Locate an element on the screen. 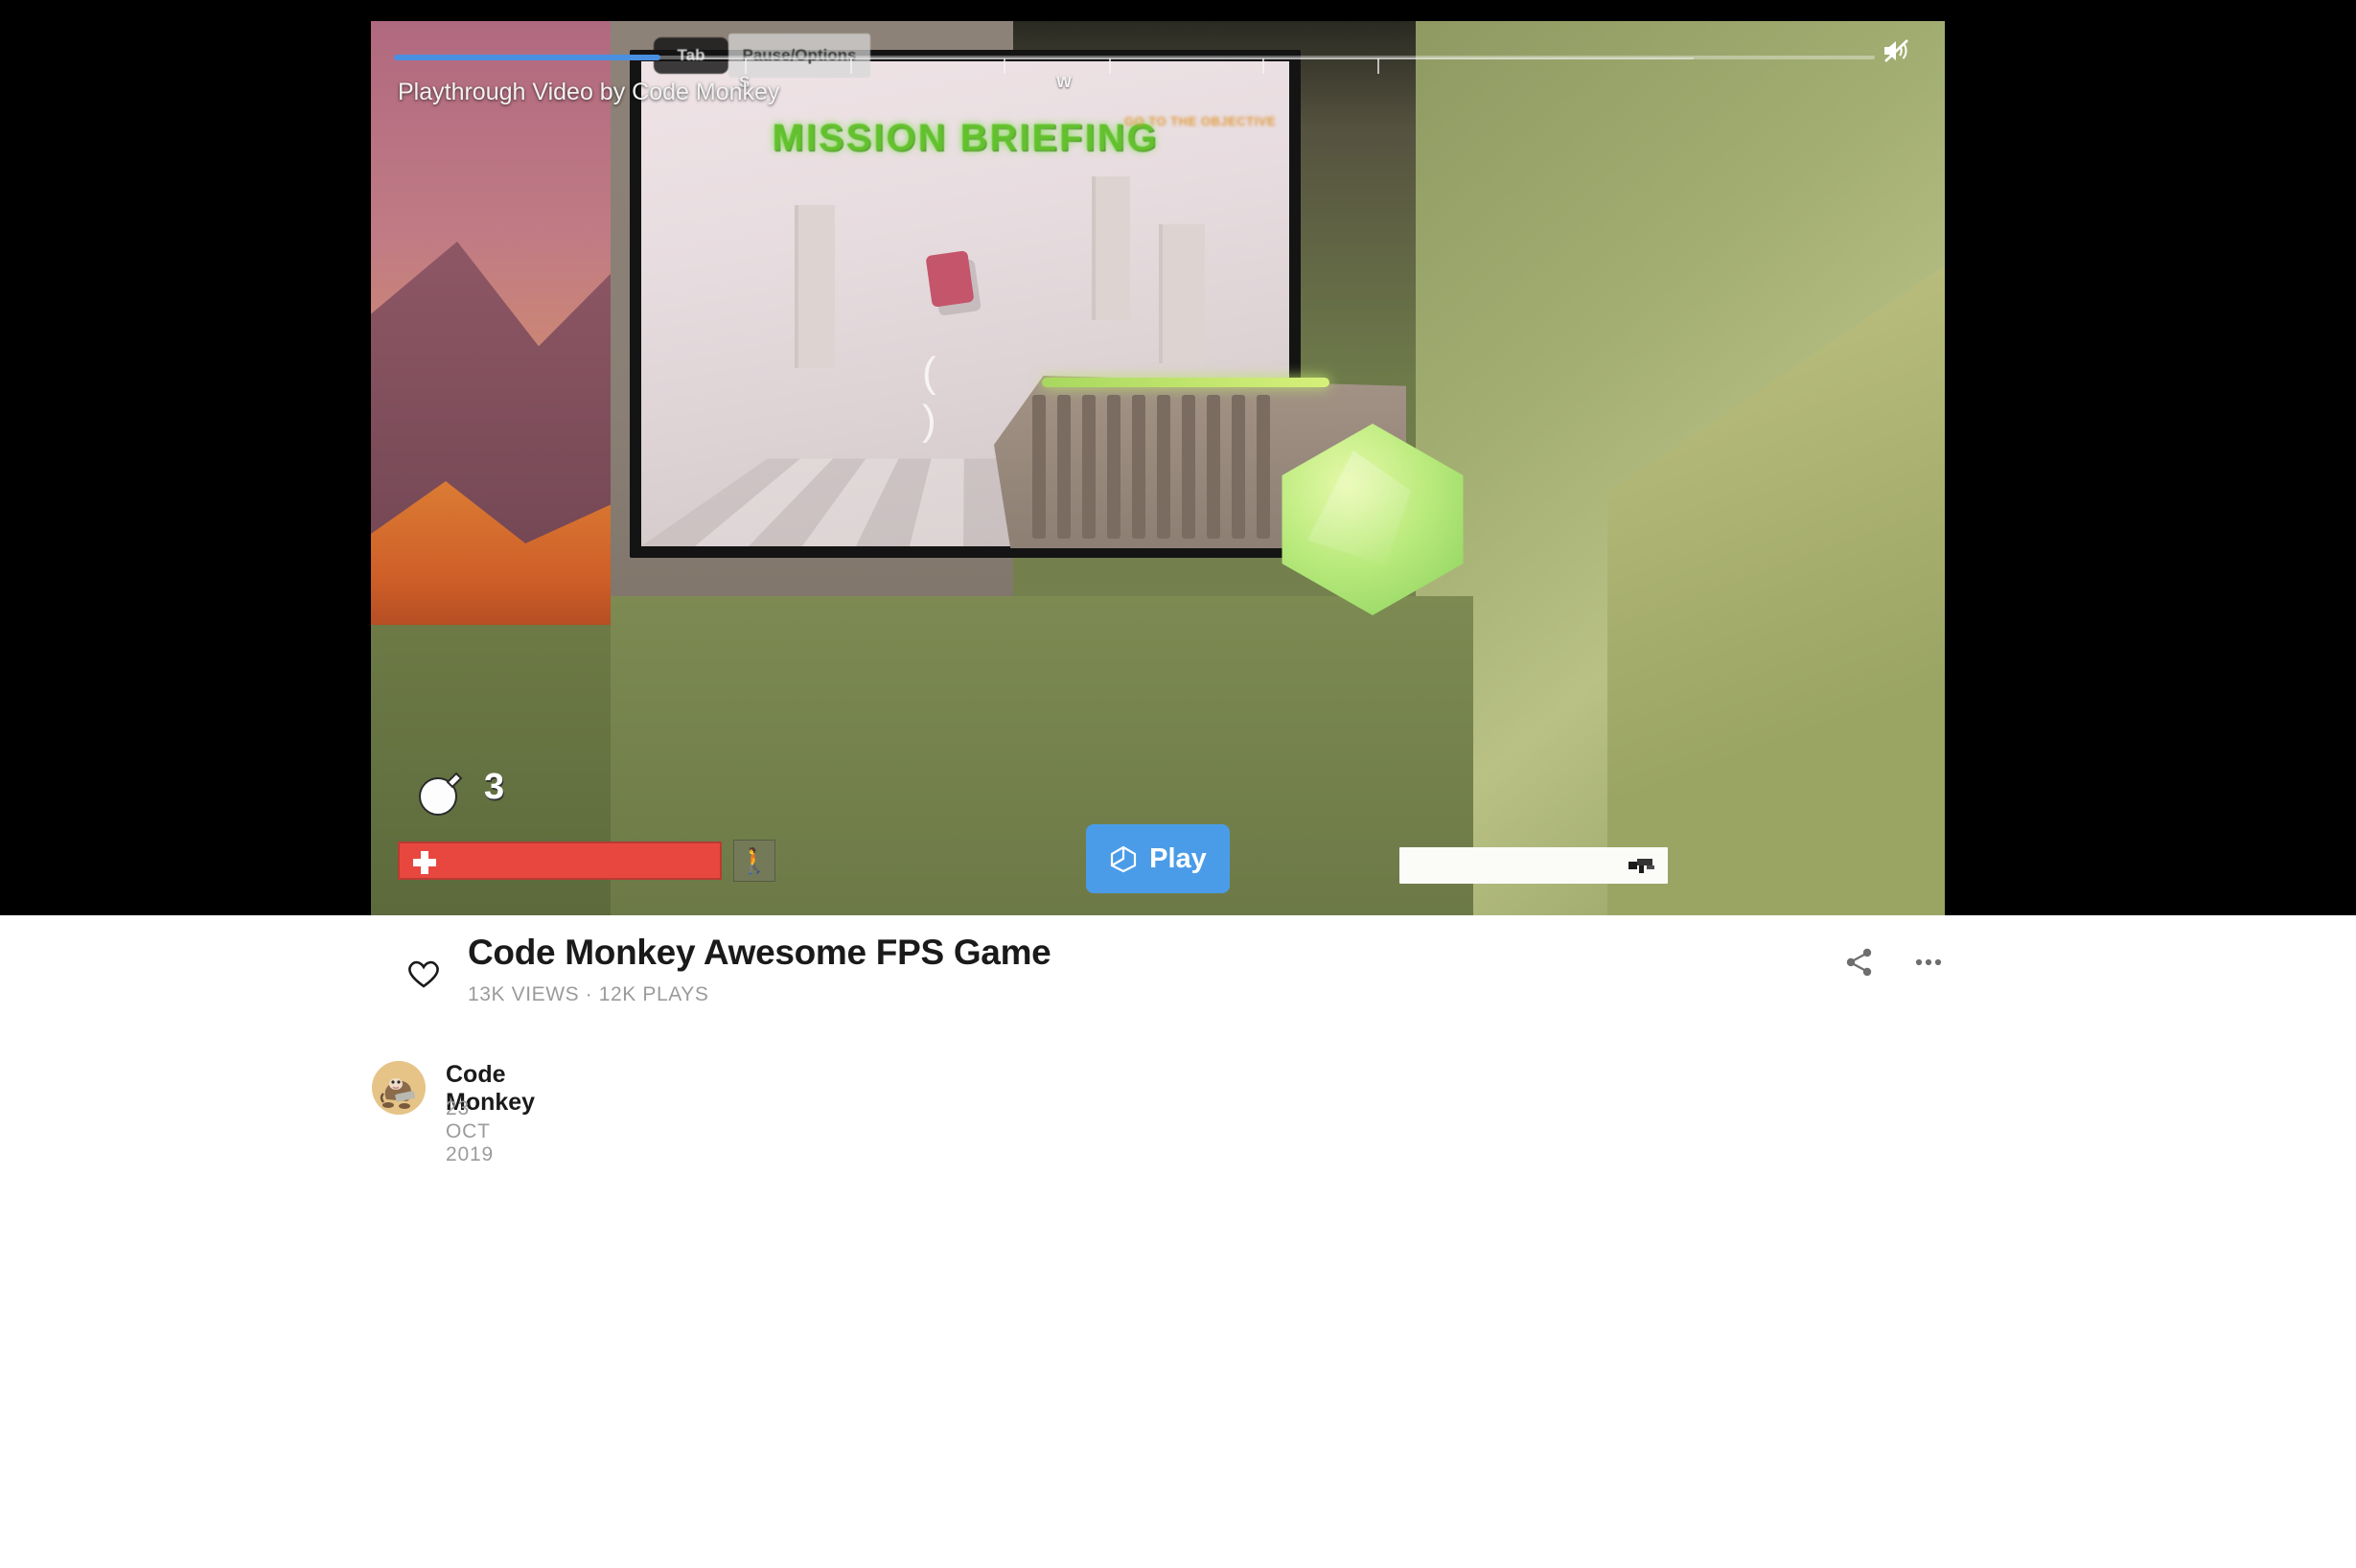  bomb-count: 3 is located at coordinates (495, 787).